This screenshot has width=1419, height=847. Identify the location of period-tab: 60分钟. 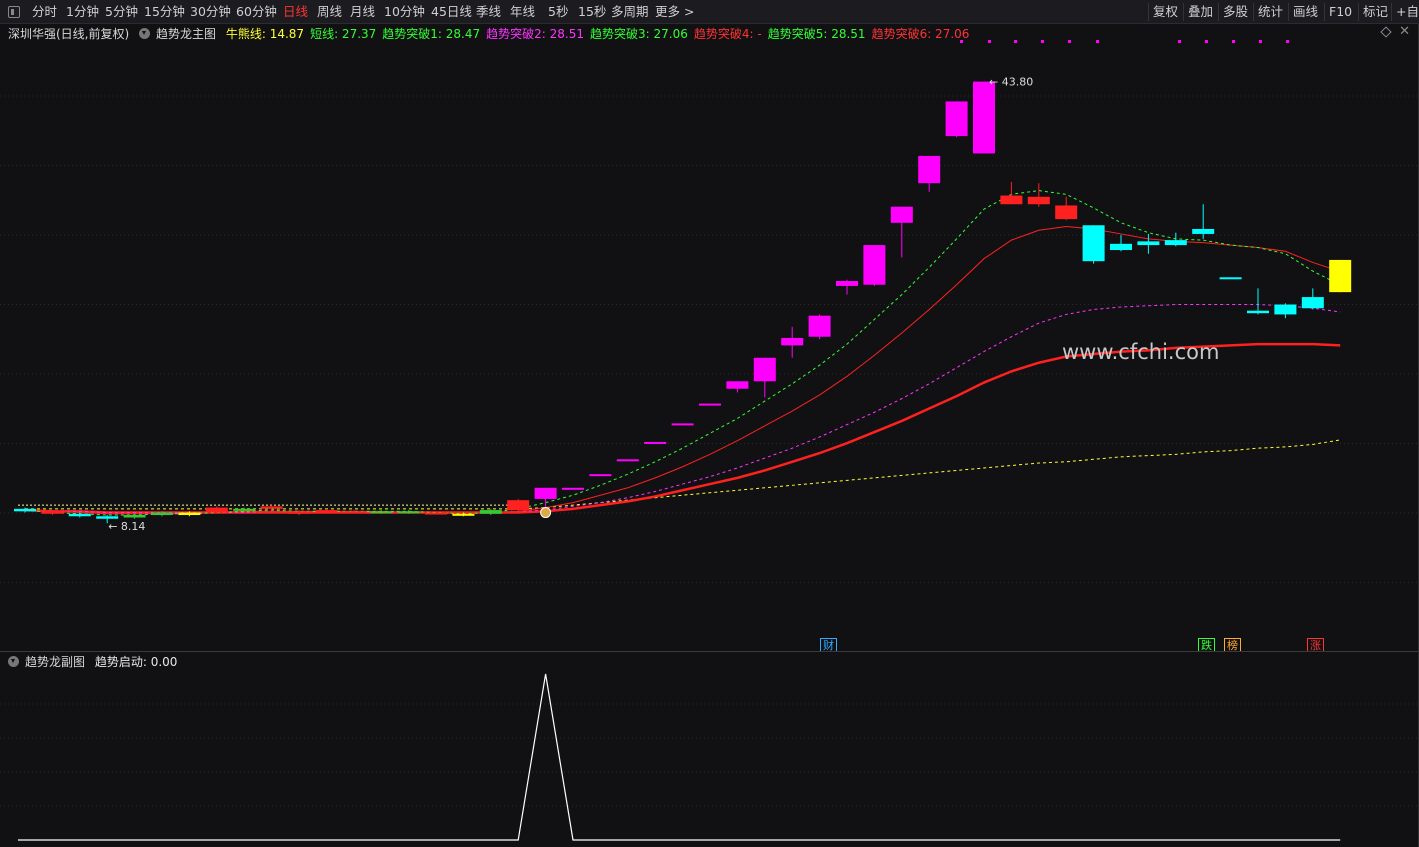
(256, 12).